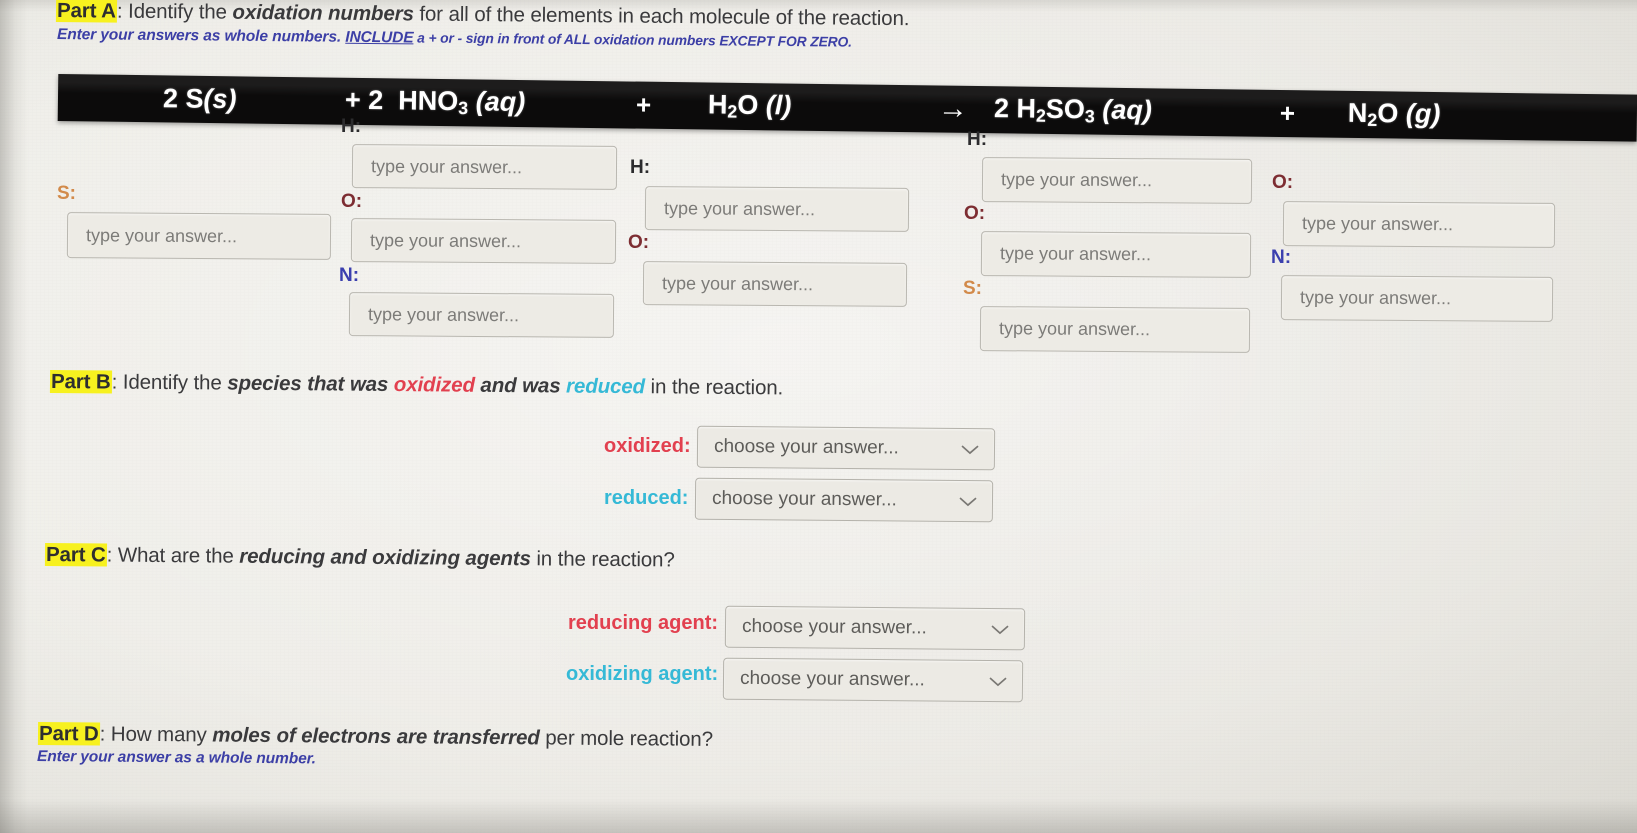  What do you see at coordinates (602, 559) in the screenshot?
I see `part-c-text-2: in the reaction?` at bounding box center [602, 559].